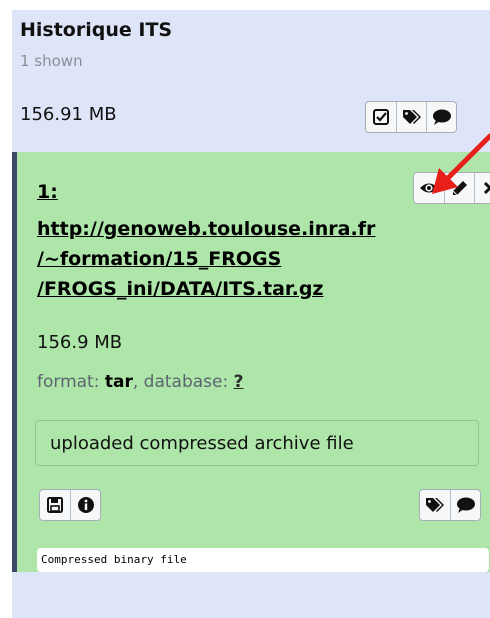  I want to click on dataset-primary-actions, so click(451, 188).